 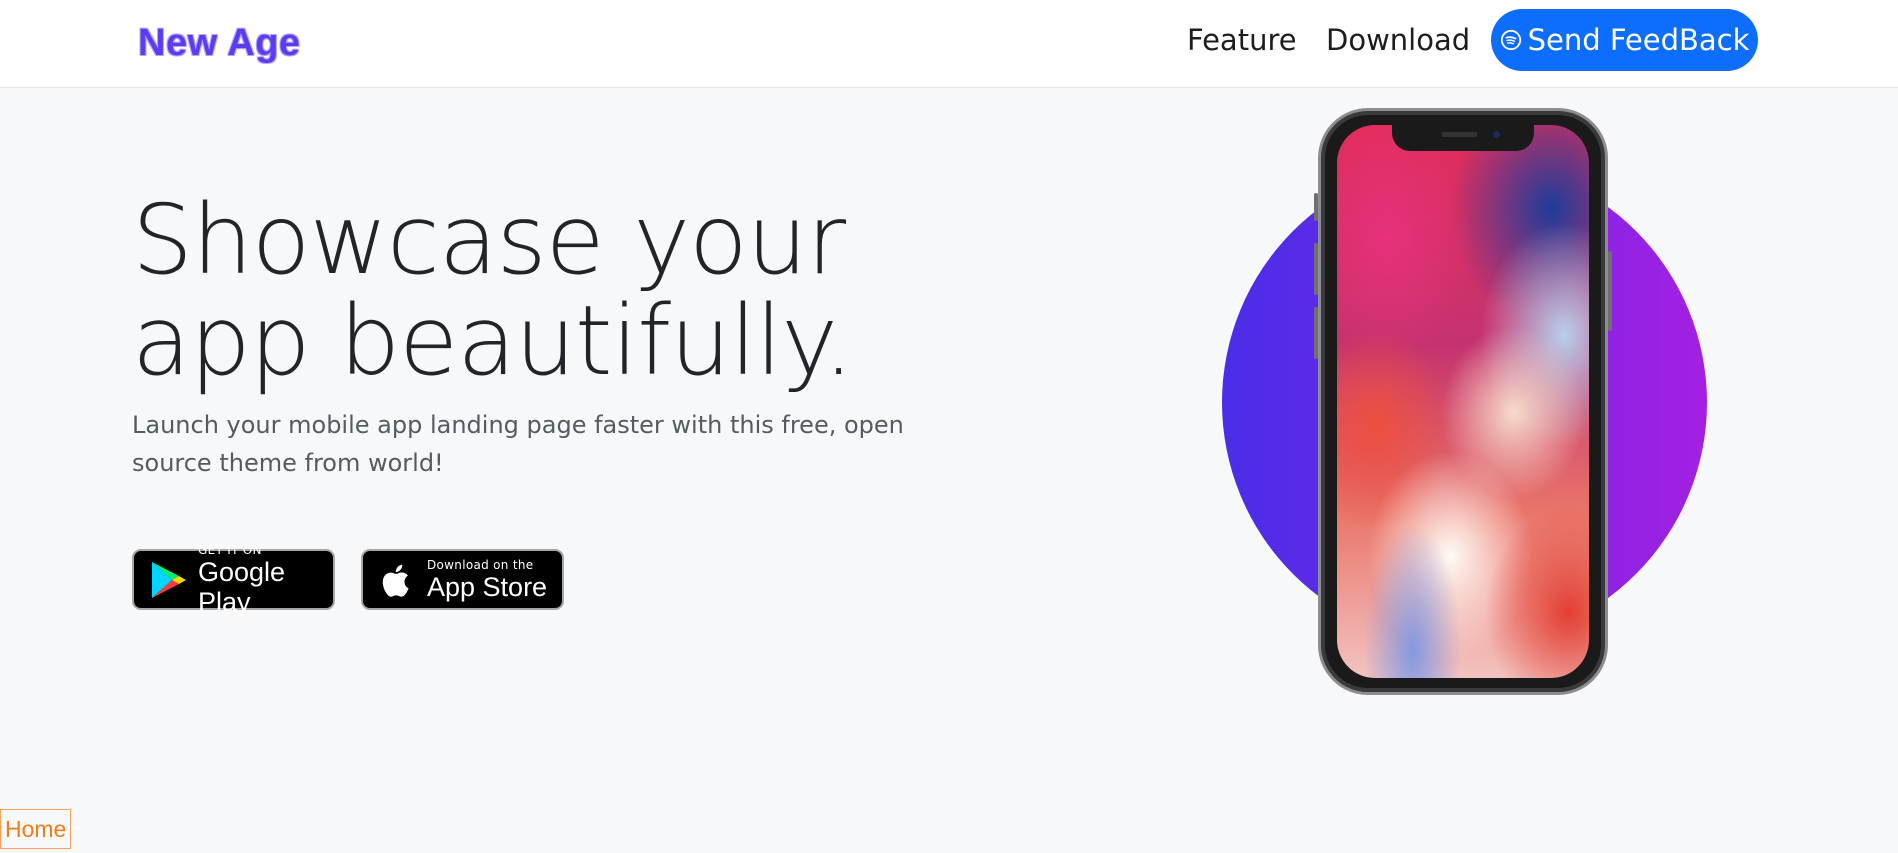 What do you see at coordinates (395, 580) in the screenshot?
I see `apple-icon` at bounding box center [395, 580].